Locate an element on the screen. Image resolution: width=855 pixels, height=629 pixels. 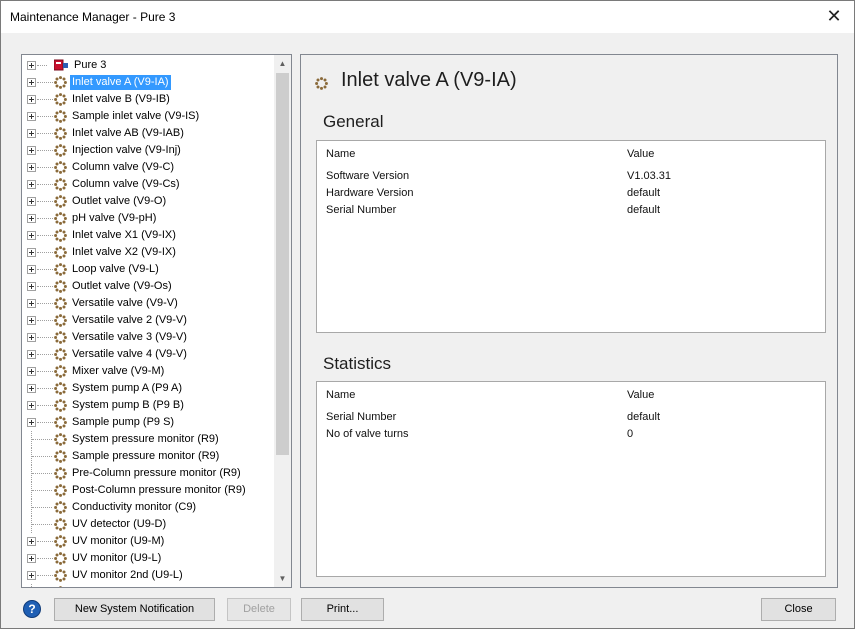
tree-item: Pre-Column pressure monitor (R9) is located at coordinates (149, 473).